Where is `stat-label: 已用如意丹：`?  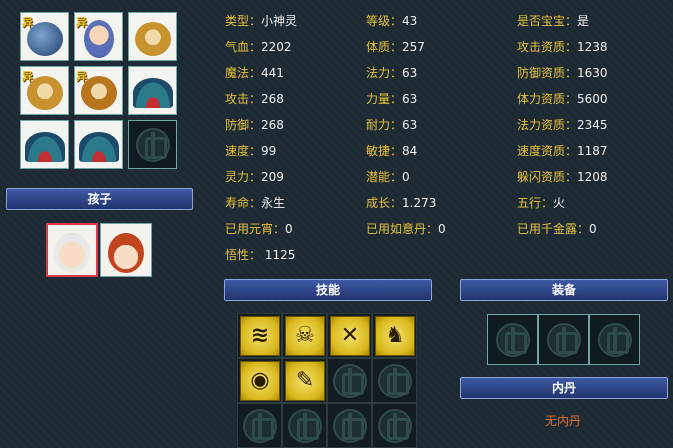
stat-label: 已用如意丹： is located at coordinates (402, 229).